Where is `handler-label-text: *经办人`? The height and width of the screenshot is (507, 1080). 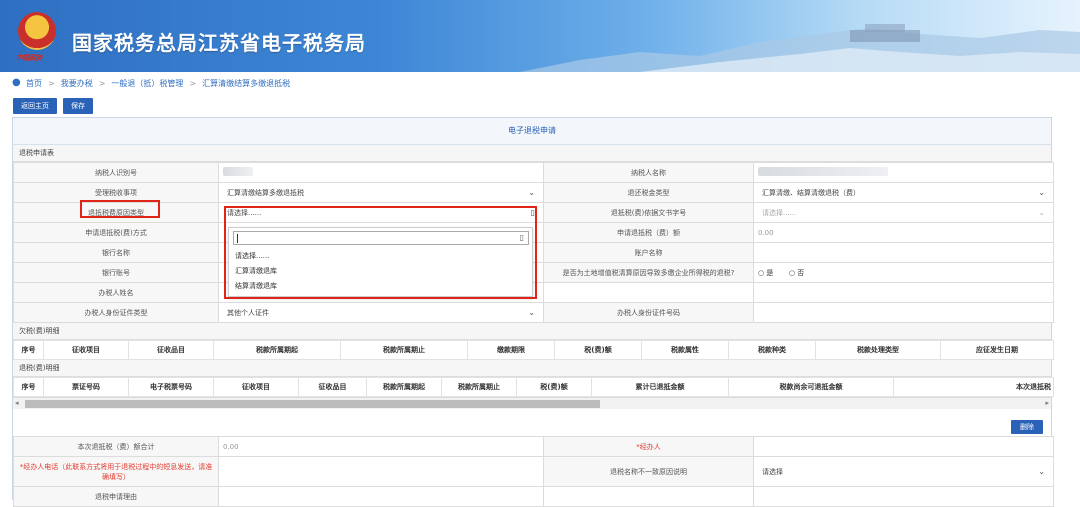 handler-label-text: *经办人 is located at coordinates (648, 446).